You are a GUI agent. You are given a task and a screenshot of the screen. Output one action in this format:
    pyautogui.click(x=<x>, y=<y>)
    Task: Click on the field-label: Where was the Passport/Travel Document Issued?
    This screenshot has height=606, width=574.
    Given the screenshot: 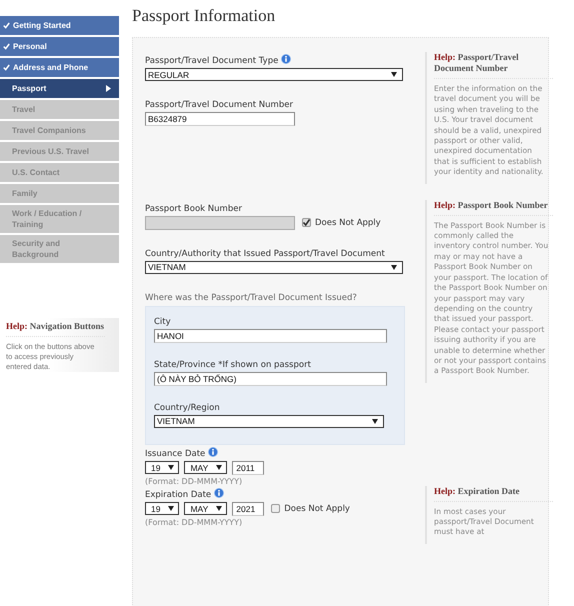 What is the action you would take?
    pyautogui.click(x=251, y=297)
    